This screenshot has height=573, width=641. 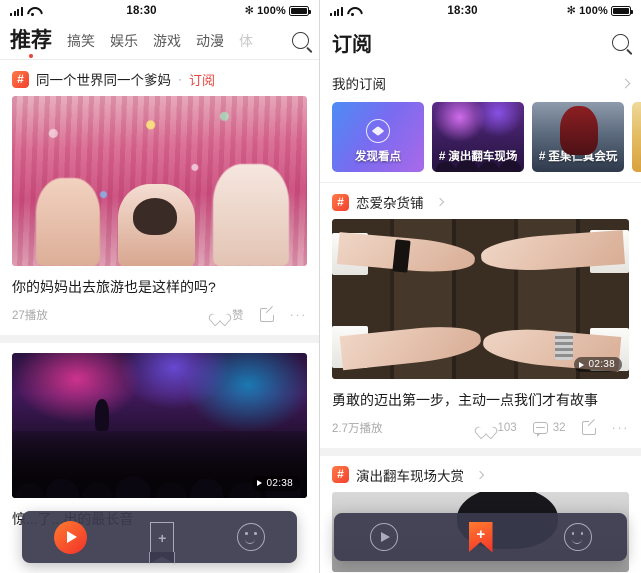 What do you see at coordinates (480, 42) in the screenshot?
I see `subscription-header: 订阅` at bounding box center [480, 42].